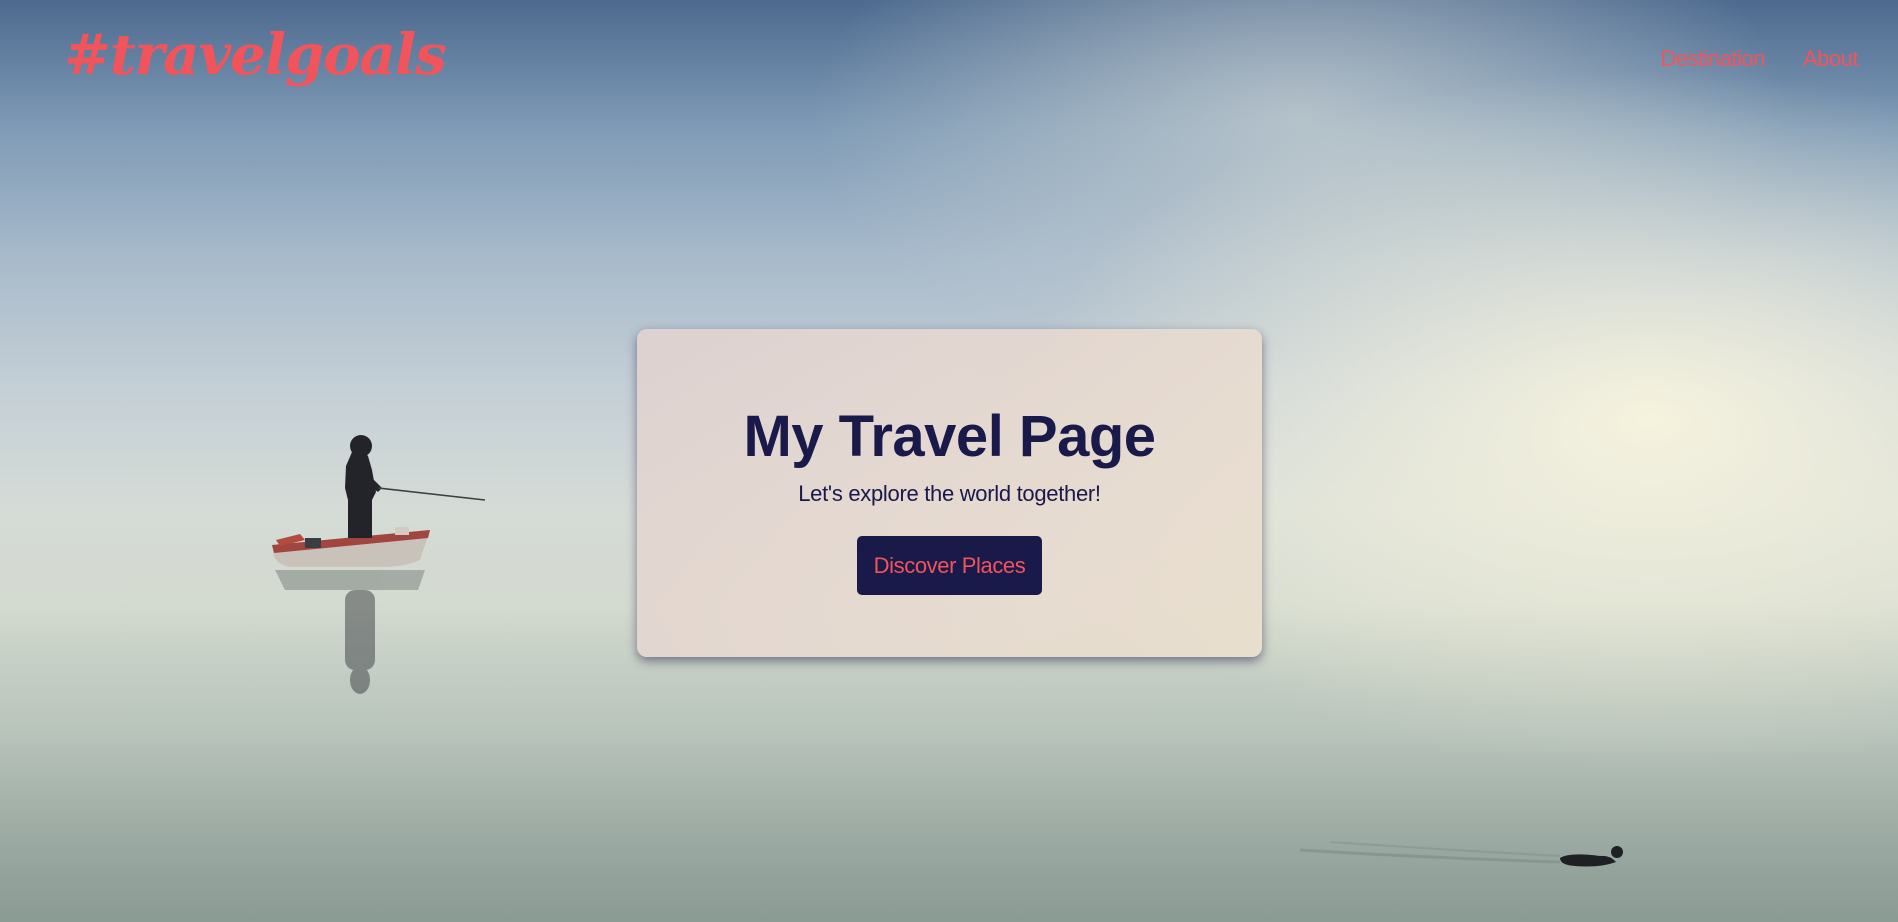 This screenshot has width=1898, height=922. Describe the element at coordinates (1831, 59) in the screenshot. I see `nav-link-about: About` at that location.